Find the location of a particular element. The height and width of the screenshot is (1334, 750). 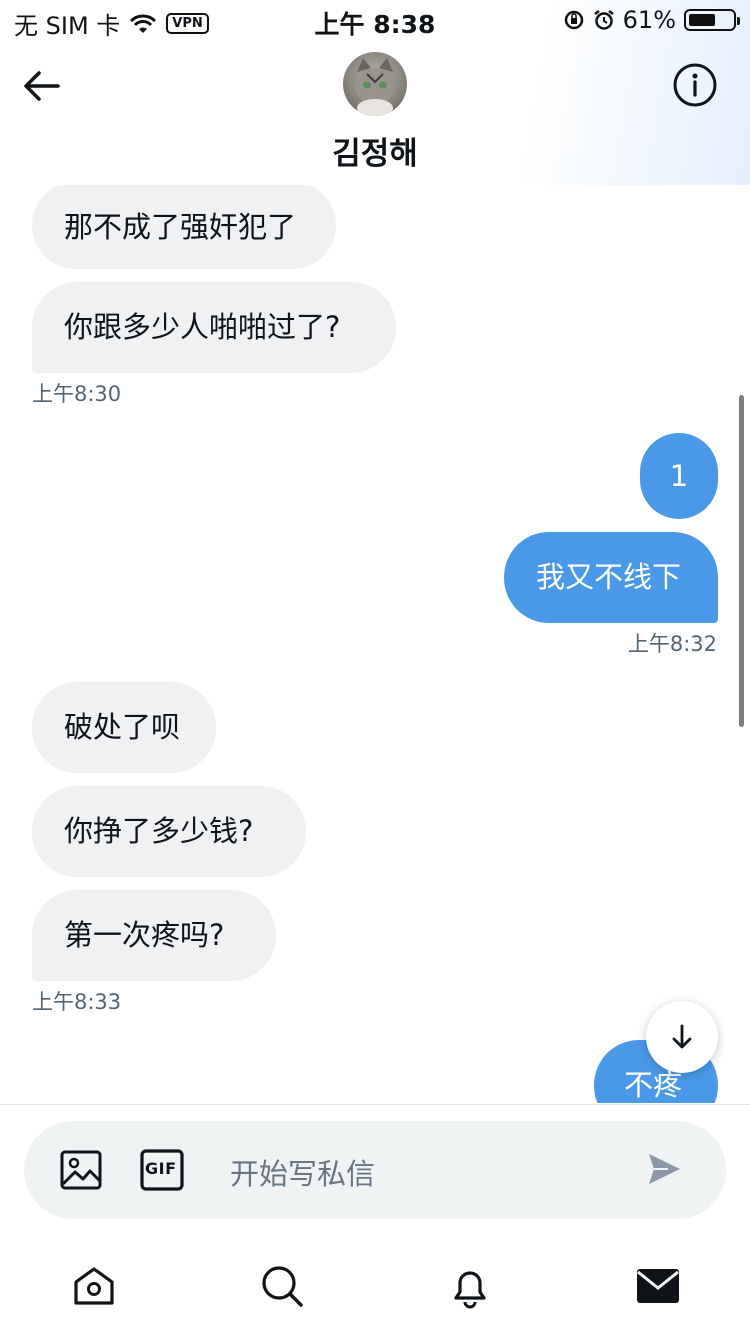

add-gif-button: GIF is located at coordinates (161, 1170).